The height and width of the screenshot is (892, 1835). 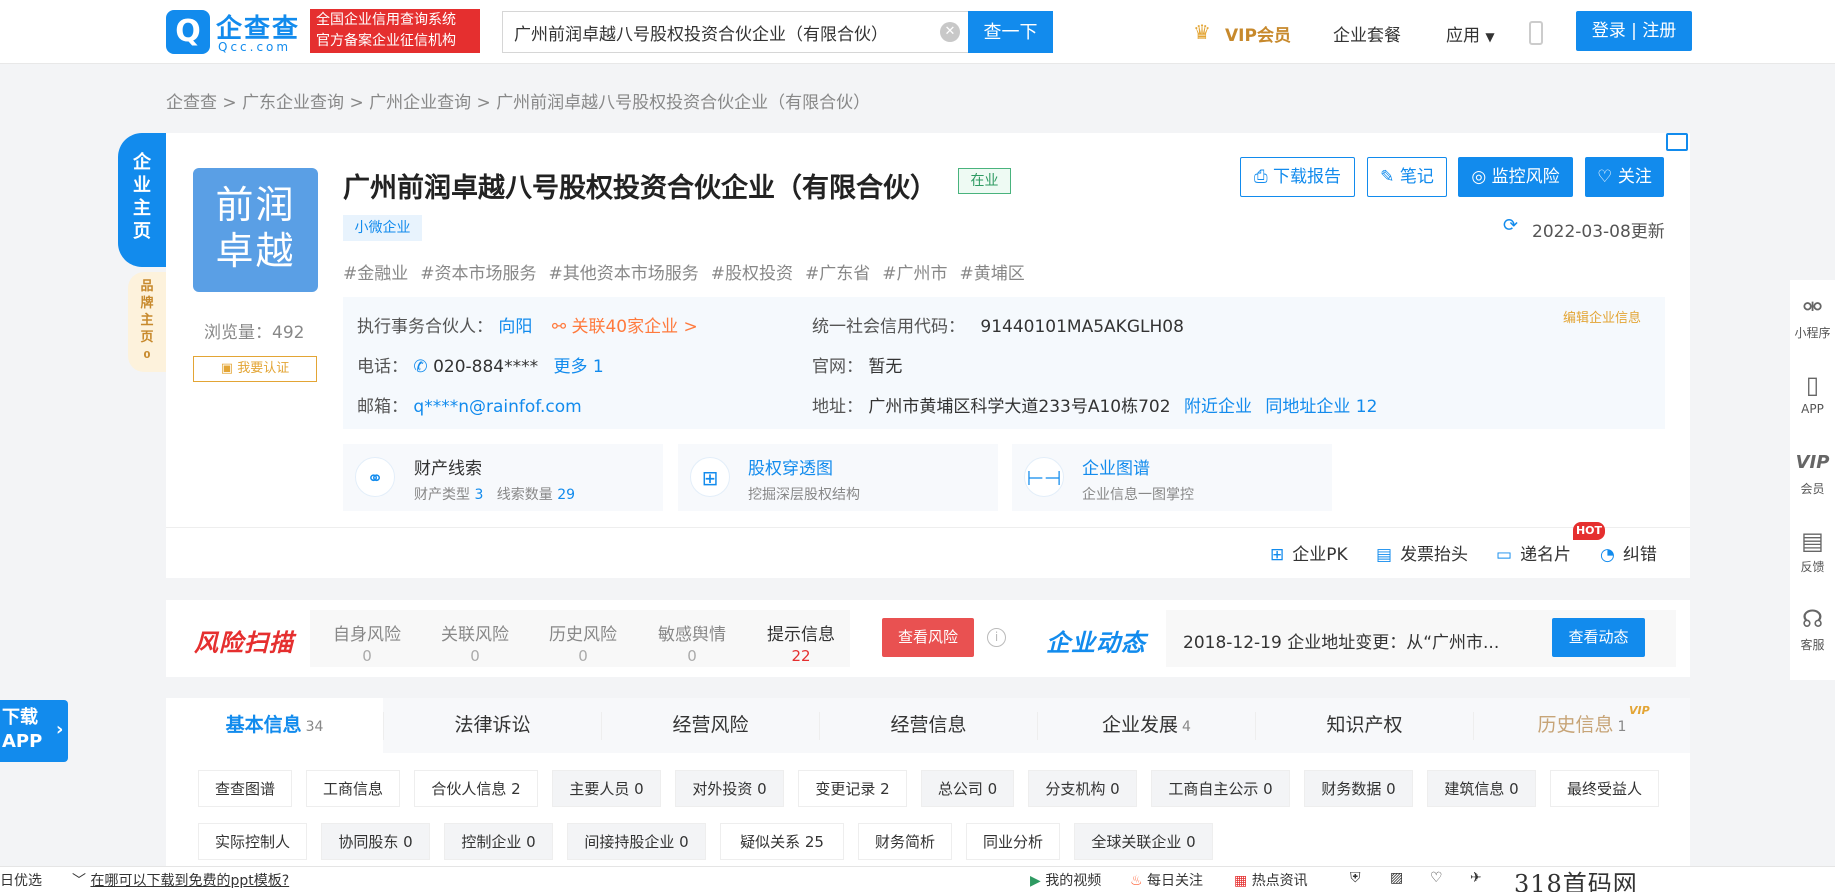 I want to click on float-app: ▯ APP, so click(x=1812, y=392).